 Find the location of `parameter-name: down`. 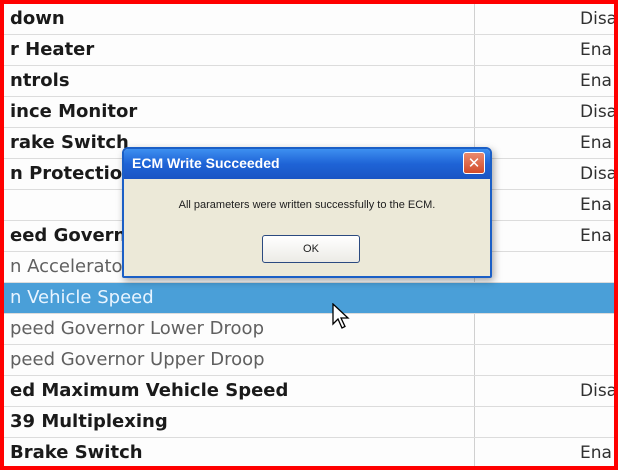

parameter-name: down is located at coordinates (37, 18).